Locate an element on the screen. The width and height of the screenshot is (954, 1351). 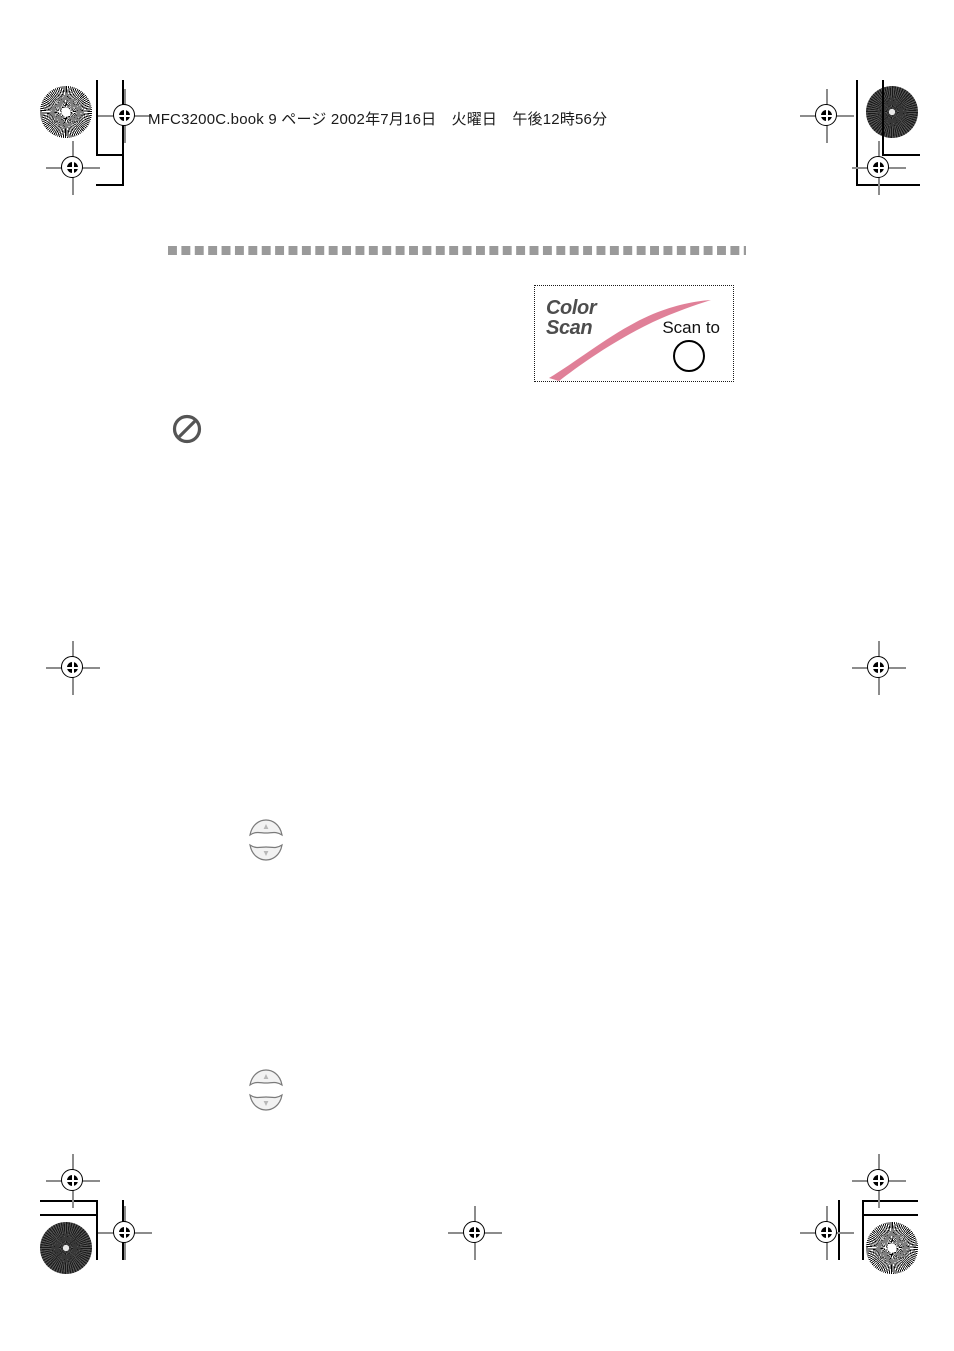
registration-target-bottom-center is located at coordinates (475, 1233).